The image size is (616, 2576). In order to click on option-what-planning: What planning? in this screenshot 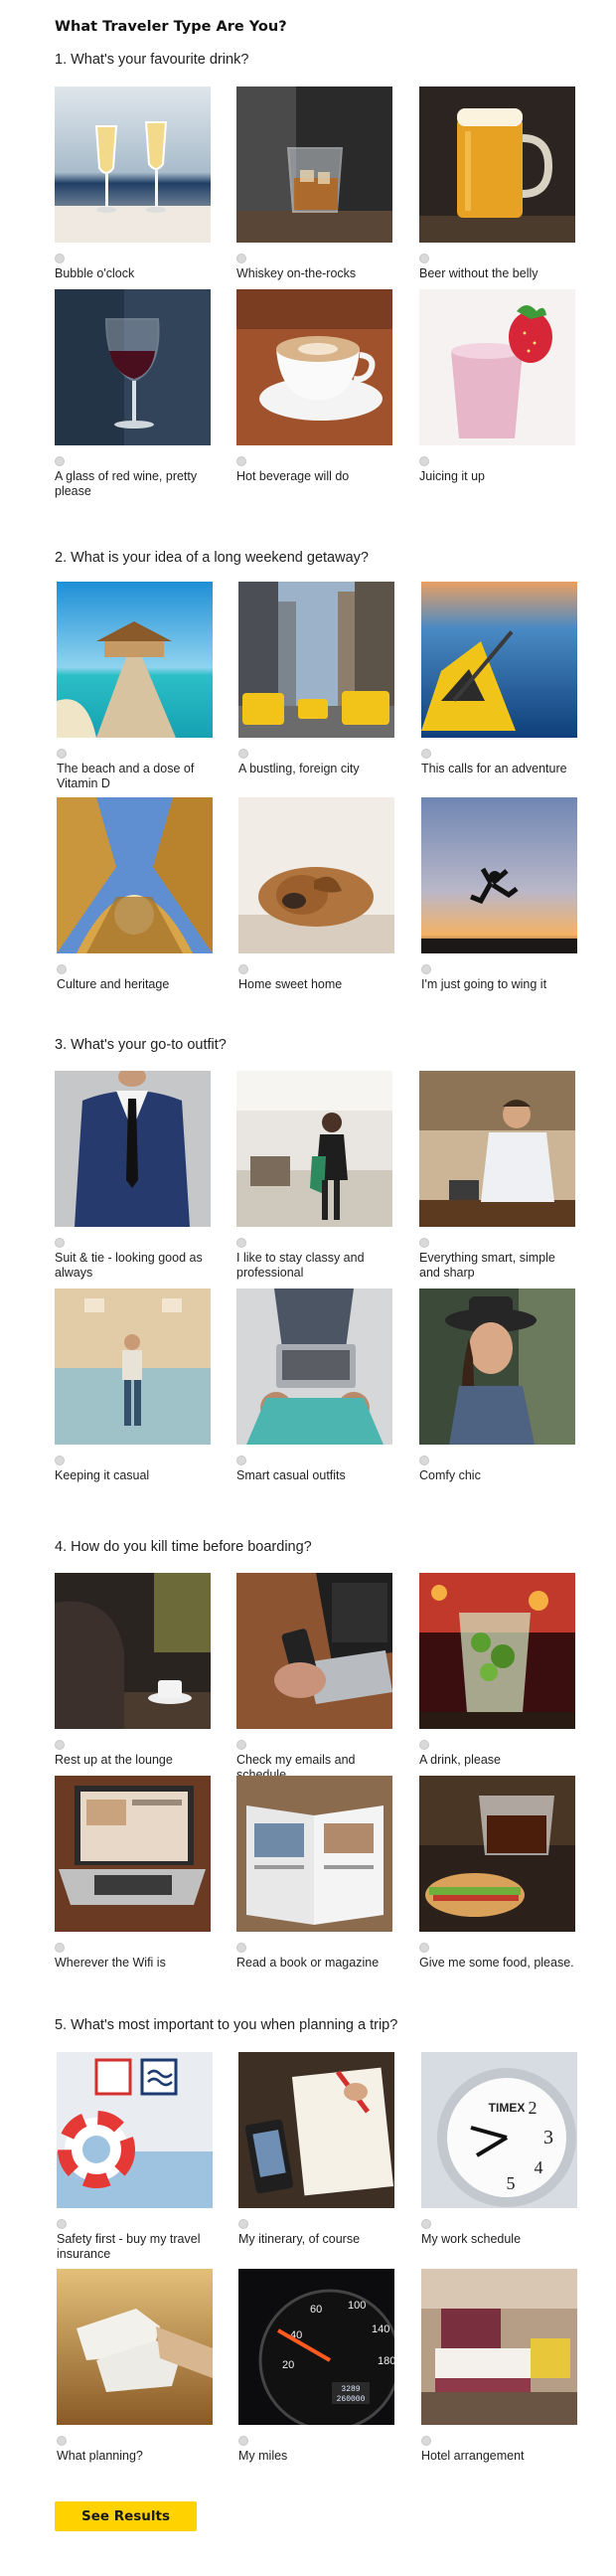, I will do `click(135, 2366)`.